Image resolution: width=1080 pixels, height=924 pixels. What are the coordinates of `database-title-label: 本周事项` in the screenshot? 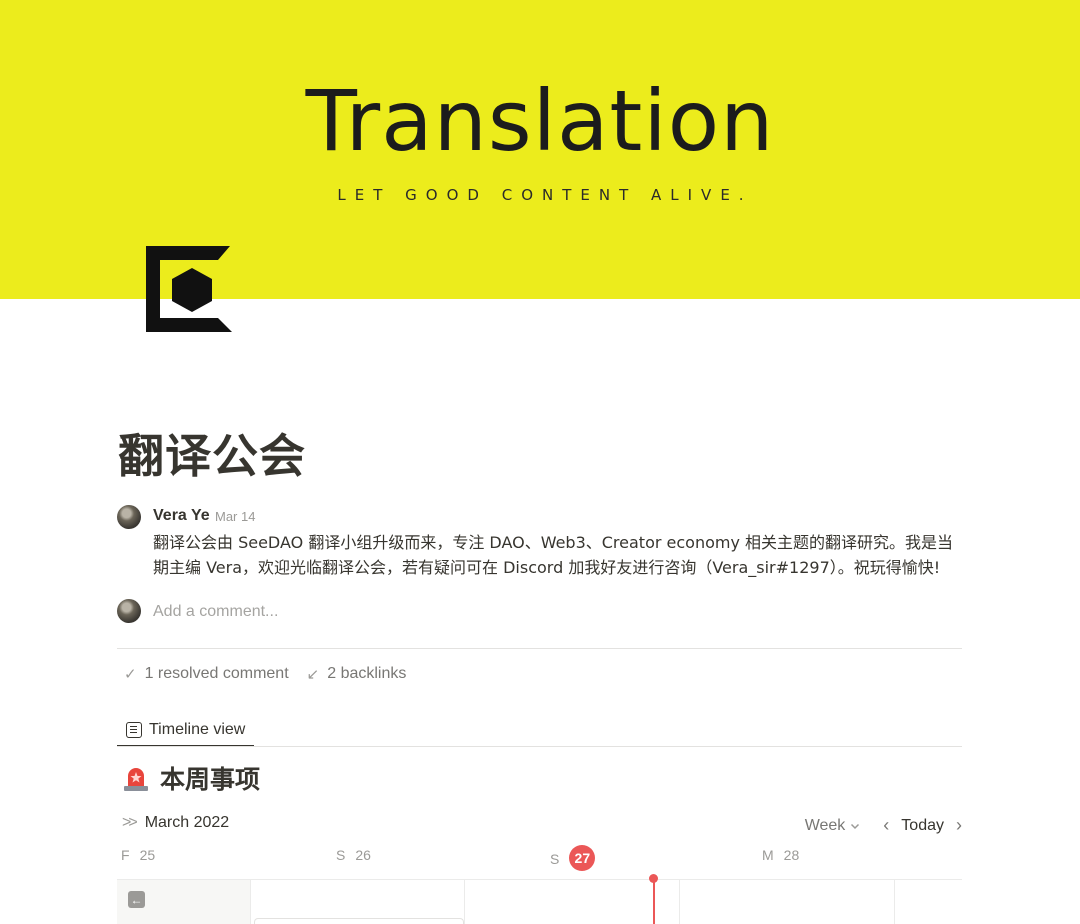 It's located at (210, 779).